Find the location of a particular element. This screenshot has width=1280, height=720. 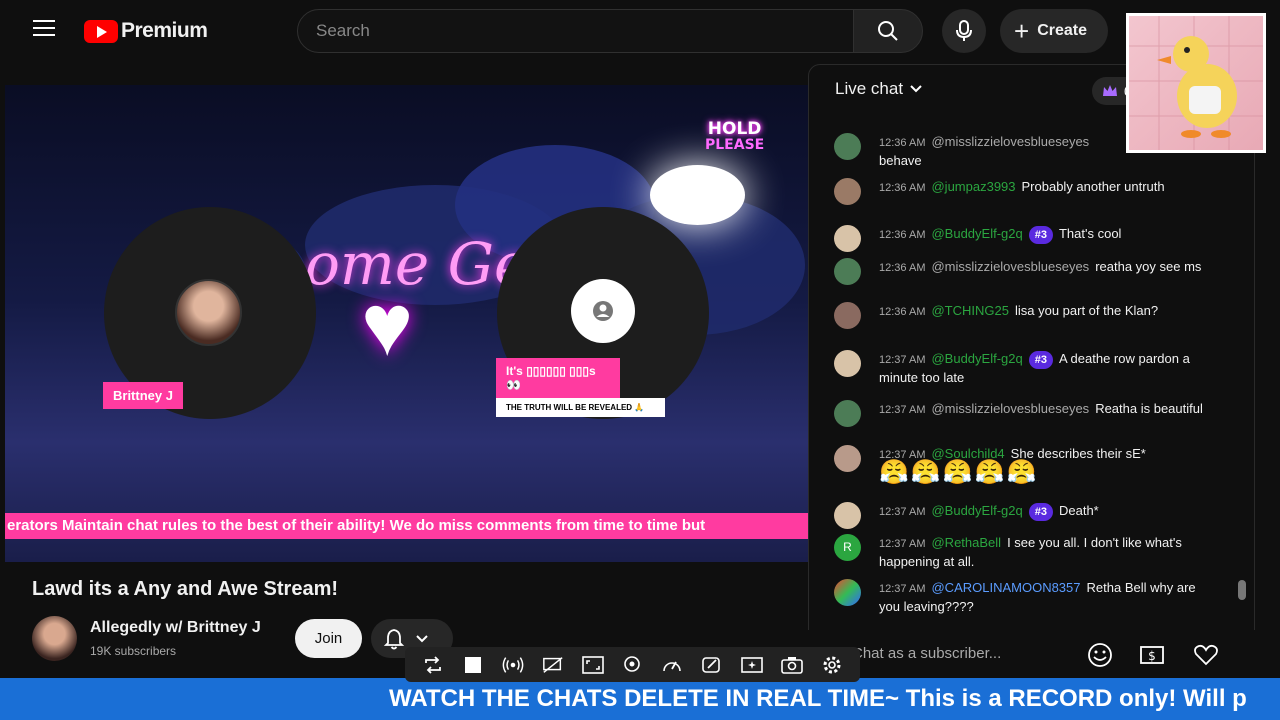

stop-icon is located at coordinates (473, 665).